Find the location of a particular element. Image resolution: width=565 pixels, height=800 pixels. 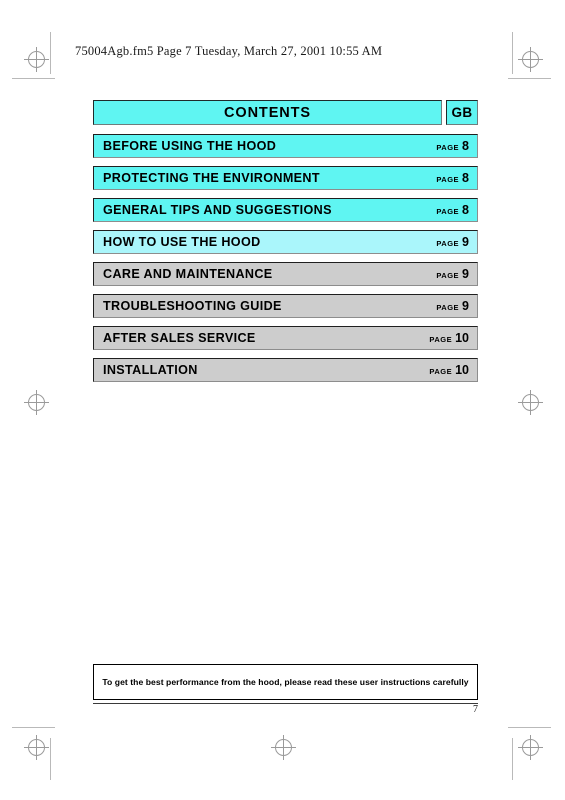

toc-row: AFTER SALES SERVICE PAGE 10 is located at coordinates (285, 338).